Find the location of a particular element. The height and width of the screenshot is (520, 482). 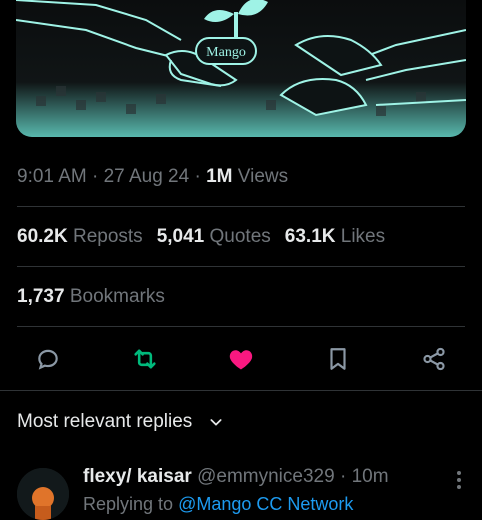

reply-button is located at coordinates (48, 359).